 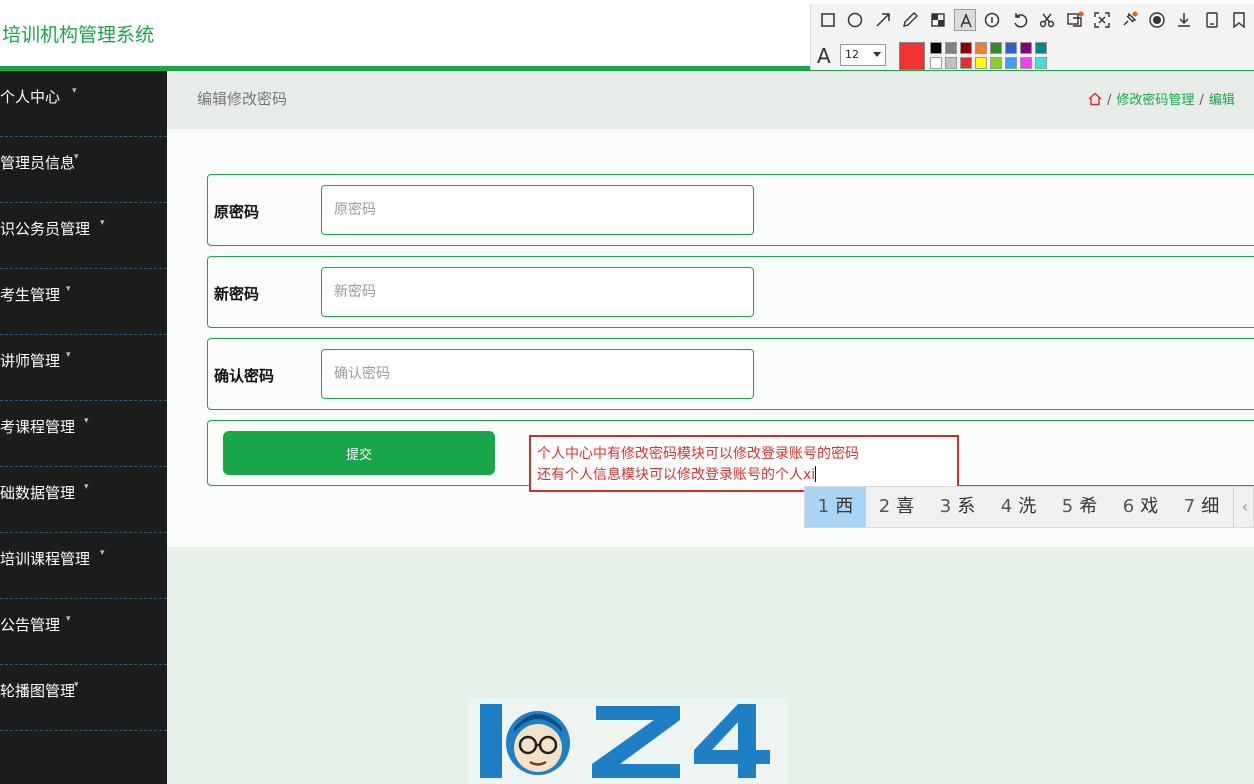 I want to click on sidebar-item-label: 础数据管理, so click(x=38, y=493).